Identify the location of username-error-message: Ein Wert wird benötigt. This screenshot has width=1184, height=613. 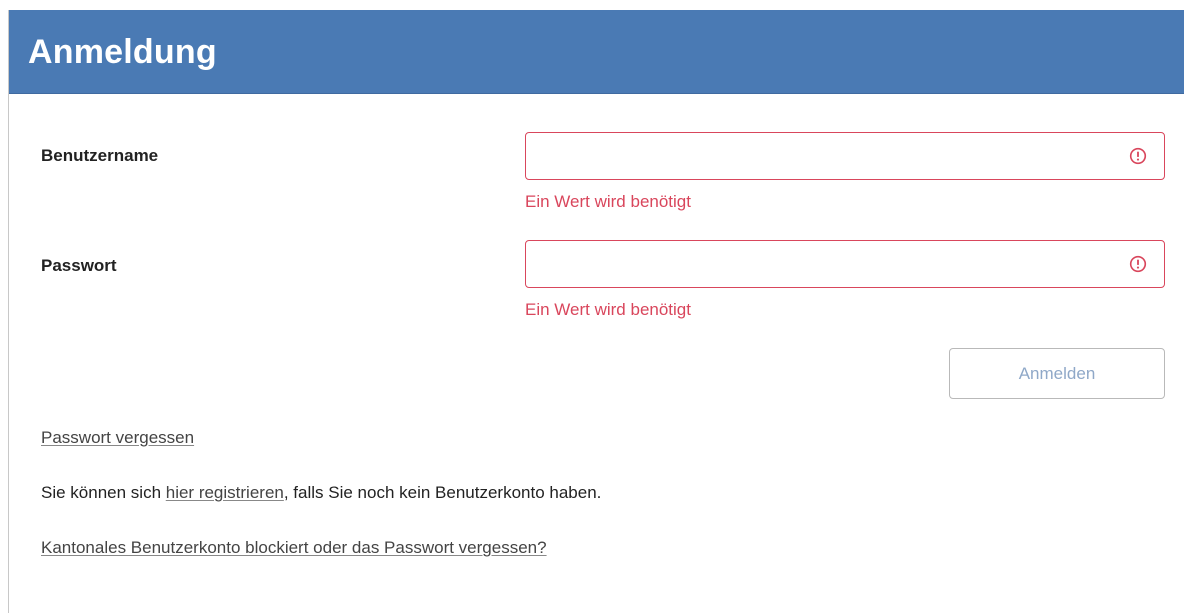
(608, 201).